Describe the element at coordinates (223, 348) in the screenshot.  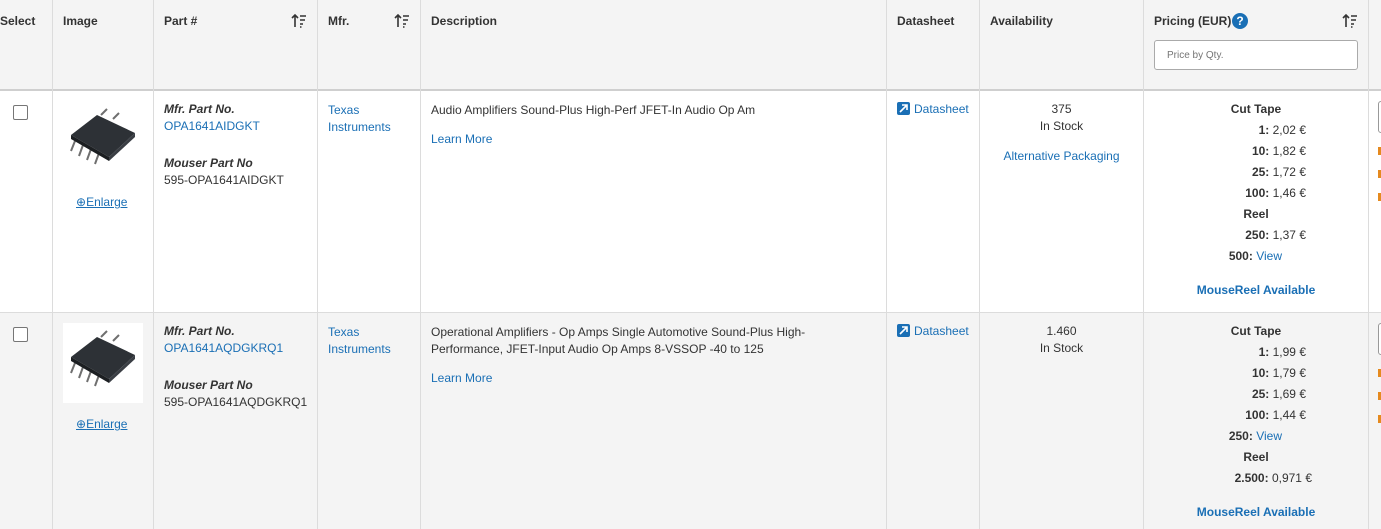
I see `mfr-part-link: OPA1641AQDGKRQ1` at that location.